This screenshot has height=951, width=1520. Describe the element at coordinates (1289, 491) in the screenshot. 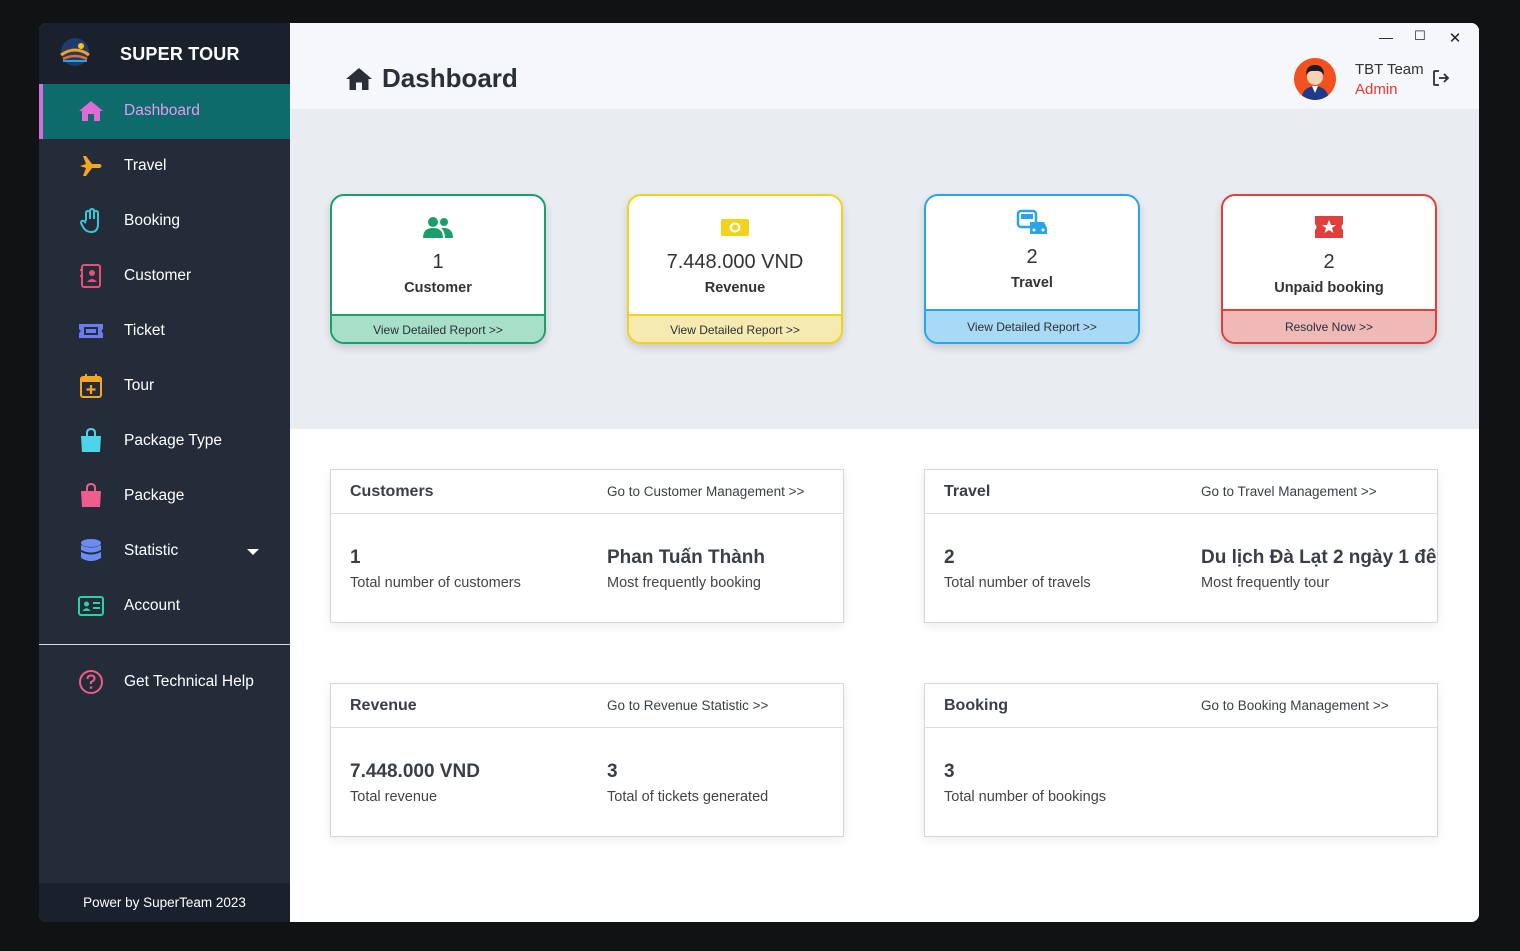

I see `travel-management-link: Go to Travel Management >>` at that location.